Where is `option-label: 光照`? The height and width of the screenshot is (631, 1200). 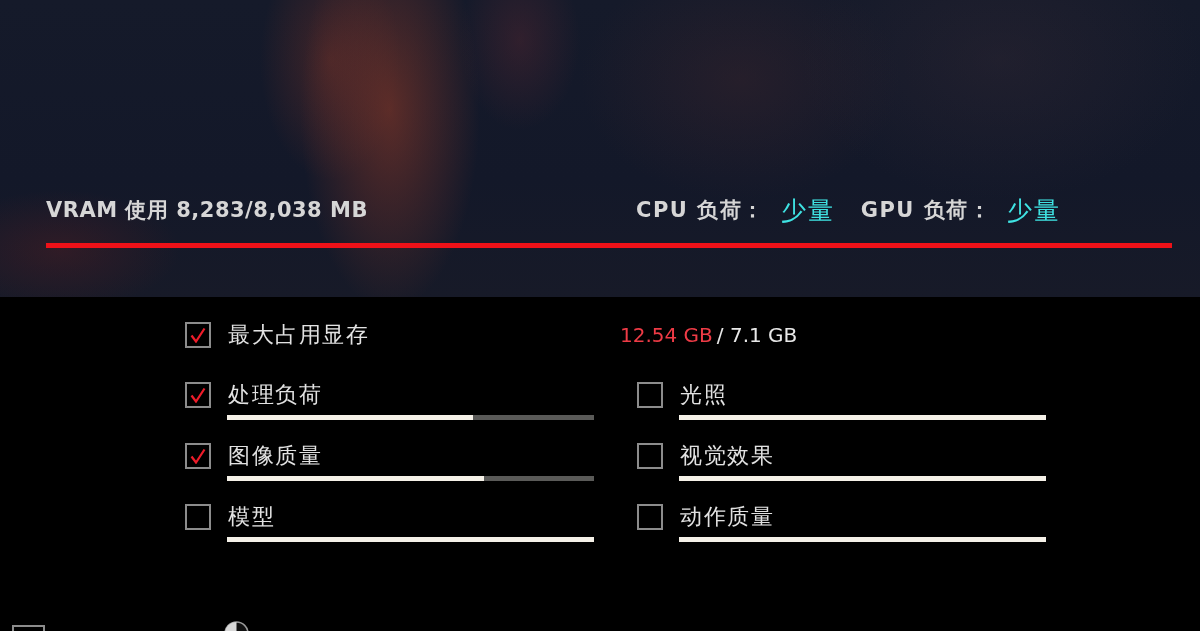 option-label: 光照 is located at coordinates (703, 395).